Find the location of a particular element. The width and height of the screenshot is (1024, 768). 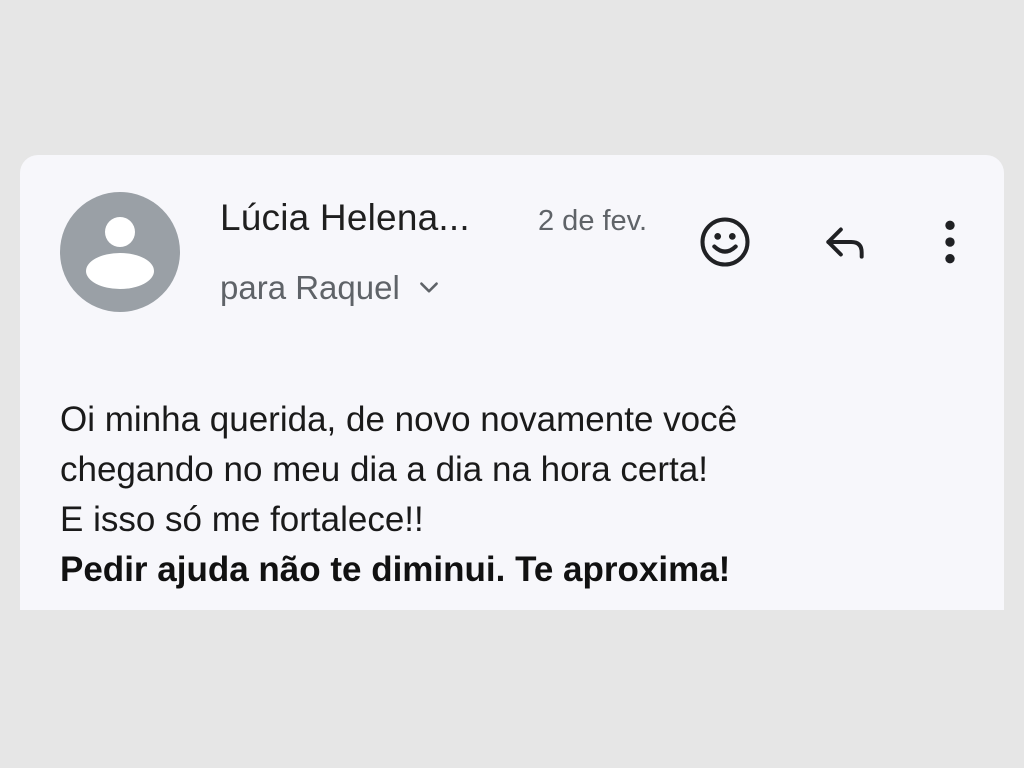

body-line: E isso só me fortalece!! is located at coordinates (242, 519).